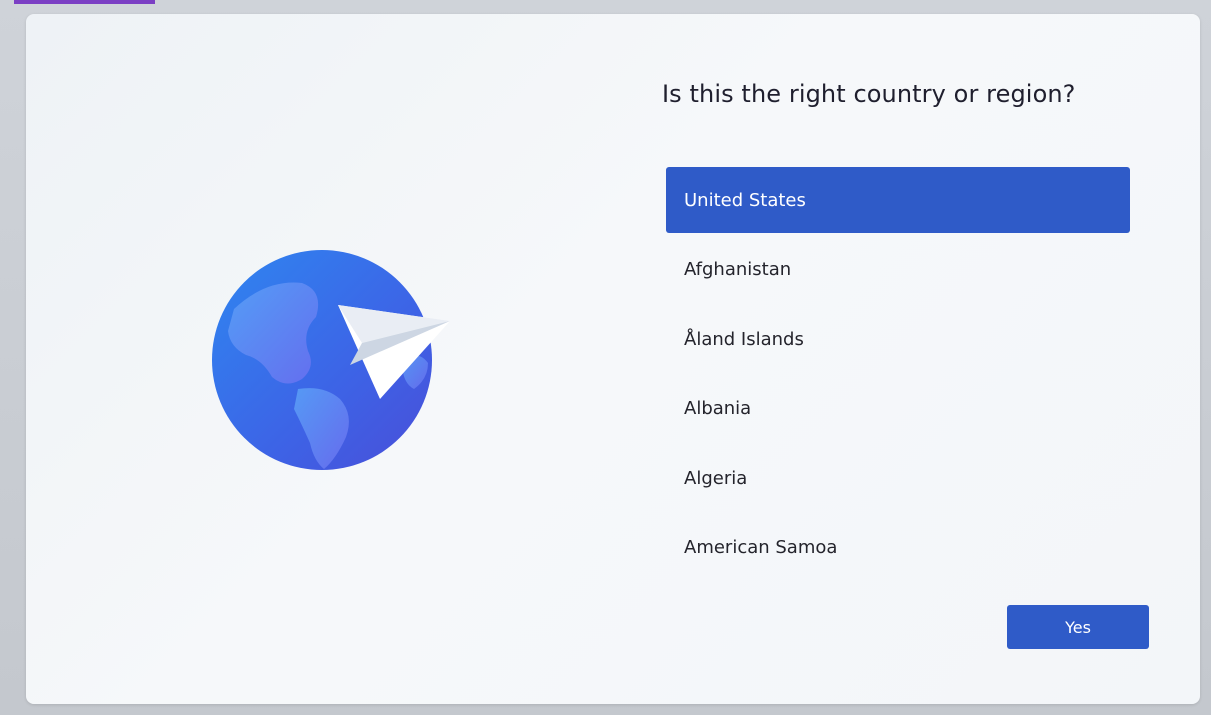 The image size is (1211, 715). I want to click on country-item-algeria: Algeria, so click(898, 478).